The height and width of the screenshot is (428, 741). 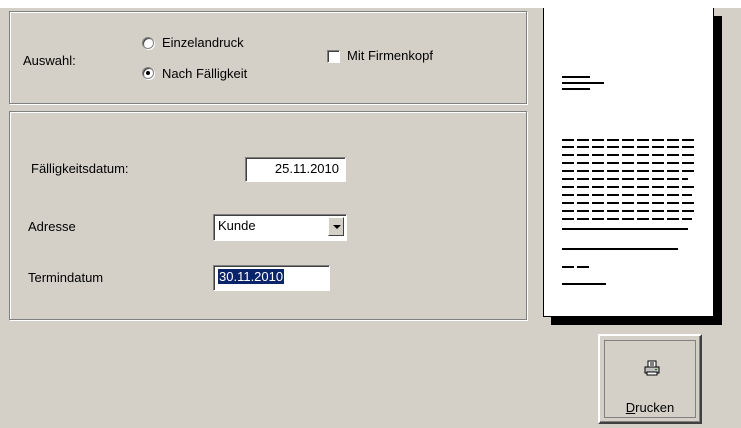 I want to click on print-button: Drucken, so click(x=650, y=379).